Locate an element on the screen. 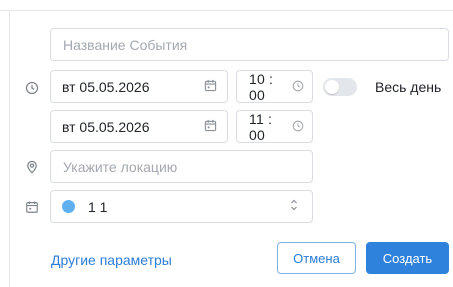  start-date-picker: вт 05.05.2026 is located at coordinates (139, 86).